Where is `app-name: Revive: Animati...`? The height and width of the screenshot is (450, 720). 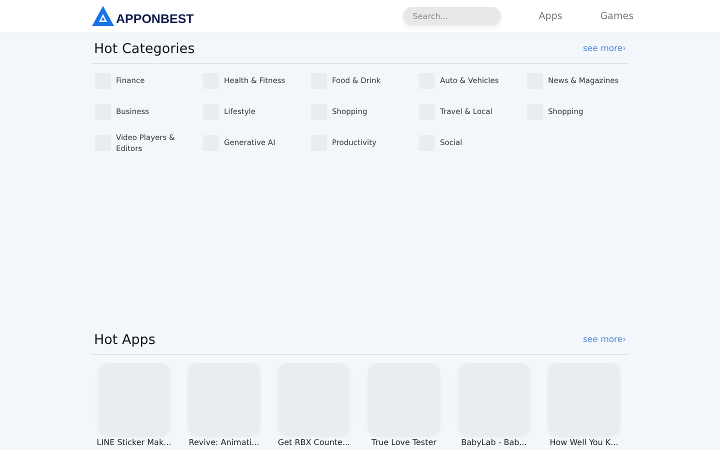
app-name: Revive: Animati... is located at coordinates (224, 443).